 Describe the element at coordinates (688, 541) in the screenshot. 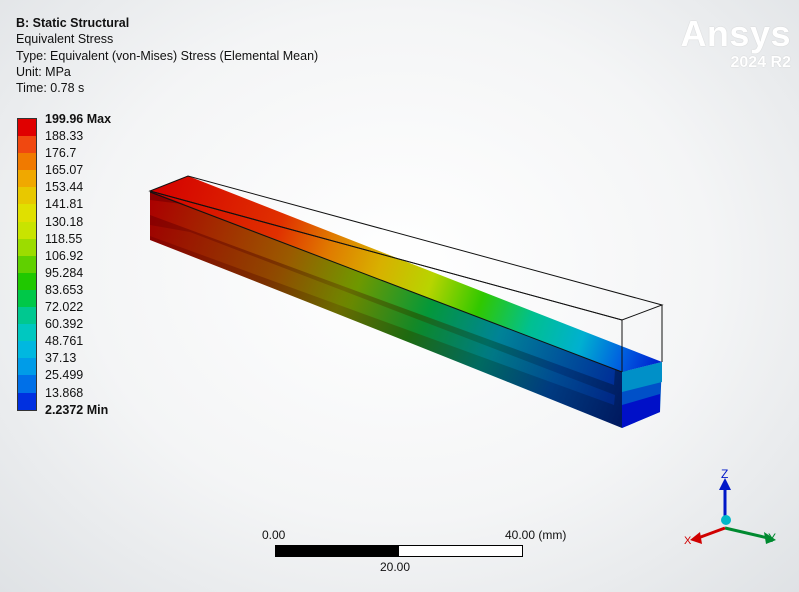

I see `x-axis-label: X` at that location.